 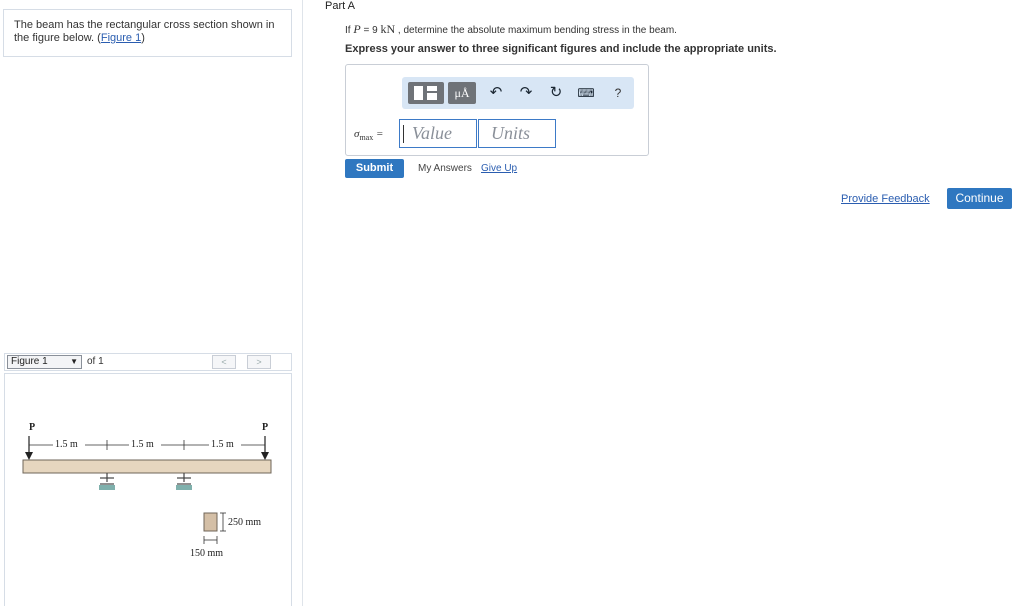 I want to click on span1-label: 1.5 m, so click(x=66, y=444).